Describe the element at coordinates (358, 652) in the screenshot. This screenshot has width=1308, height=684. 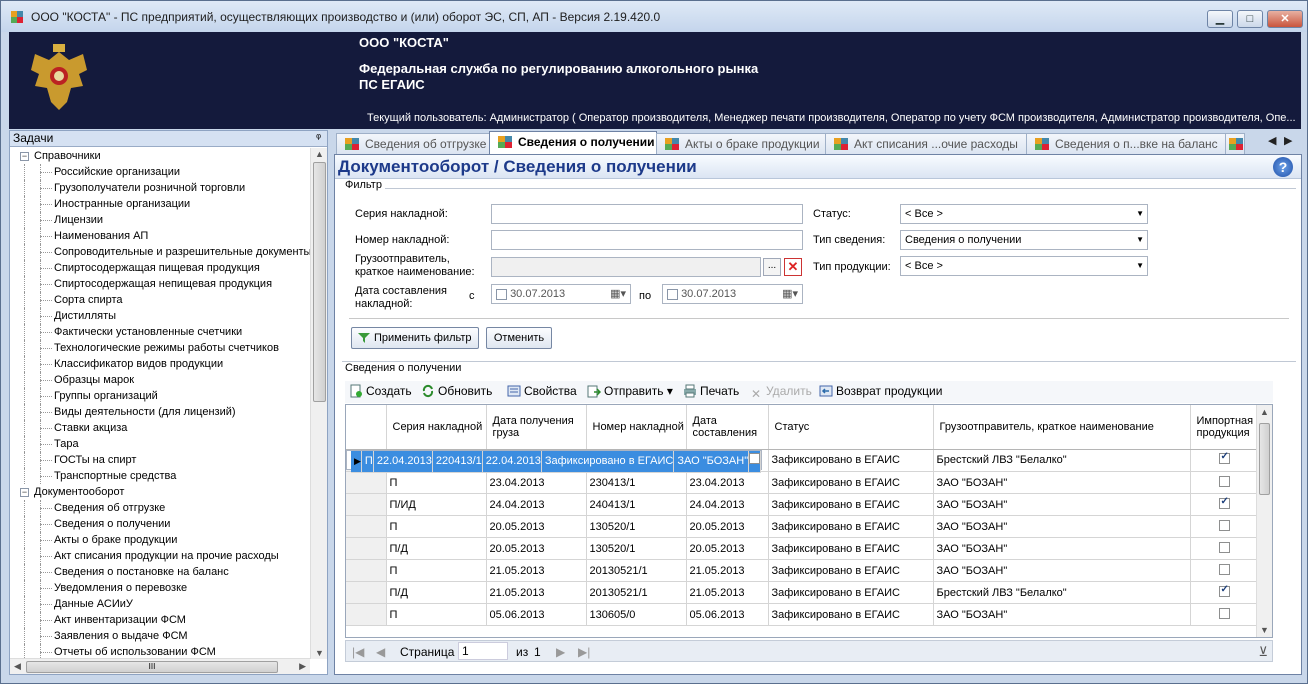
I see `first-page-icon: |◀` at that location.